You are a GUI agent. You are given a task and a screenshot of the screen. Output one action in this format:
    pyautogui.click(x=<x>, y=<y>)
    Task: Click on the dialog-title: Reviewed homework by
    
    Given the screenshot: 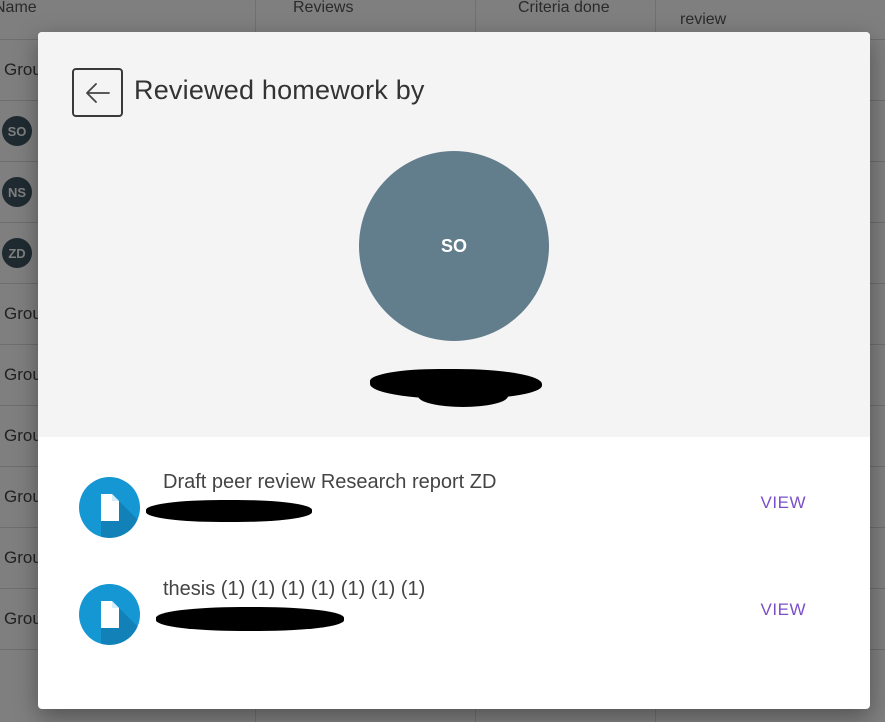 What is the action you would take?
    pyautogui.click(x=279, y=90)
    